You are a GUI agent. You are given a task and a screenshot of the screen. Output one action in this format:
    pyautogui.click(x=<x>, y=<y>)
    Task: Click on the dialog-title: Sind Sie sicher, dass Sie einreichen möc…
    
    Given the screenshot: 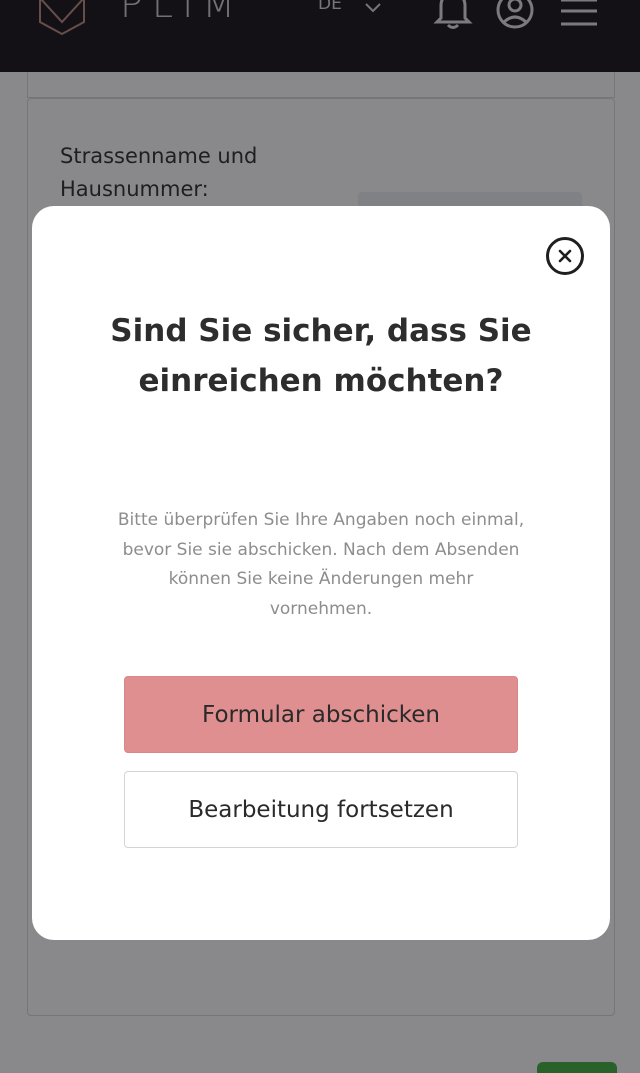 What is the action you would take?
    pyautogui.click(x=321, y=356)
    